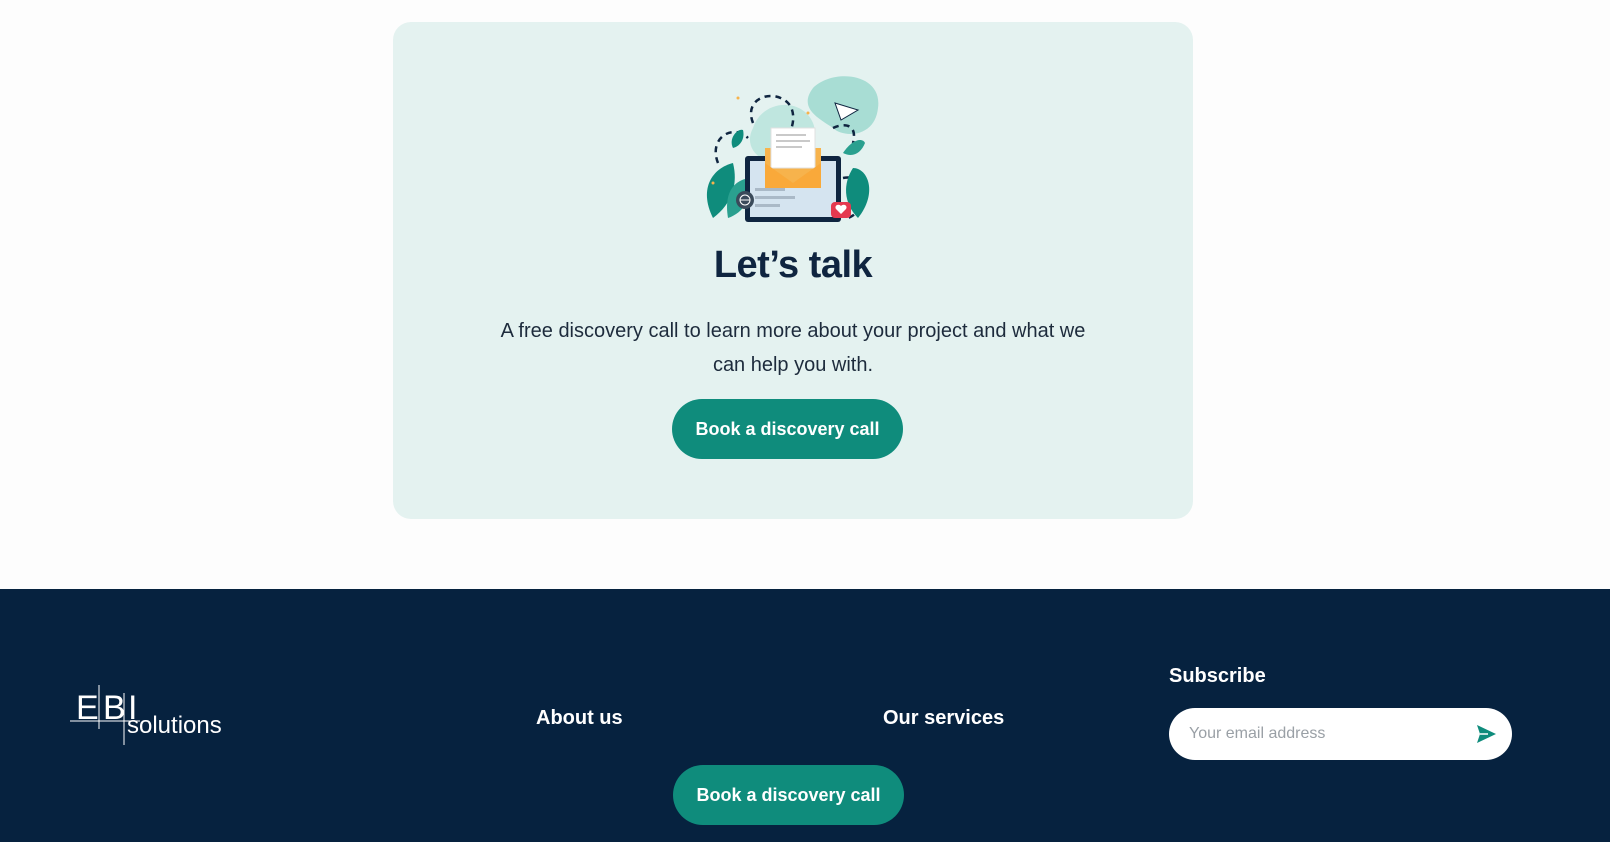 This screenshot has width=1610, height=842. Describe the element at coordinates (579, 718) in the screenshot. I see `footer-link-about-us: About us` at that location.